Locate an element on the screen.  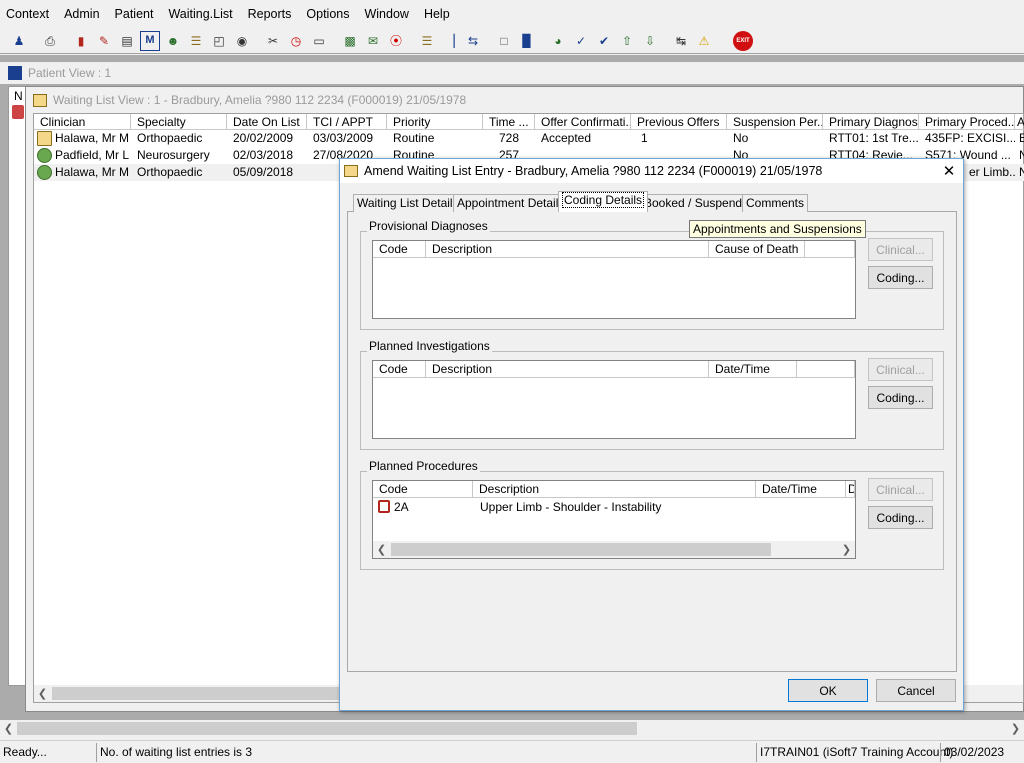
menu-reports: Reports is located at coordinates (270, 14).